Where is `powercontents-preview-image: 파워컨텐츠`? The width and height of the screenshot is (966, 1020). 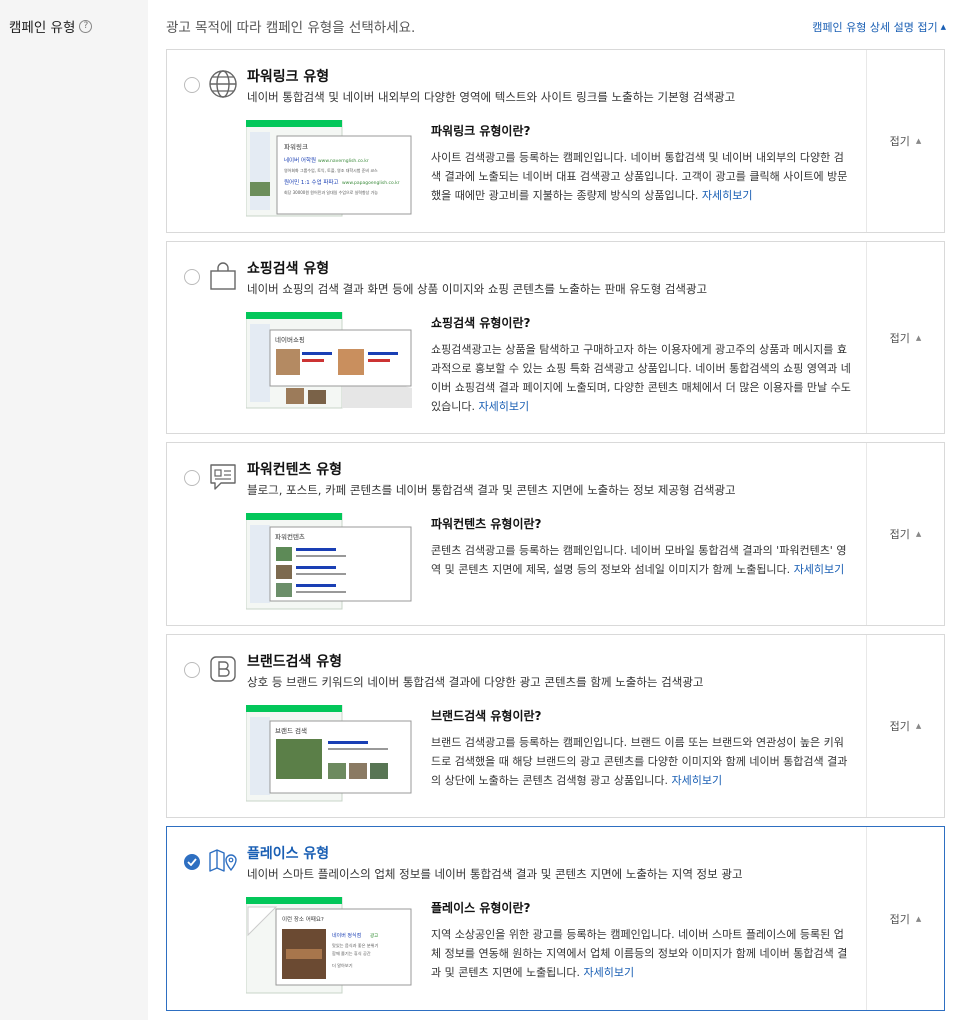
powercontents-preview-image: 파워컨텐츠 is located at coordinates (329, 561).